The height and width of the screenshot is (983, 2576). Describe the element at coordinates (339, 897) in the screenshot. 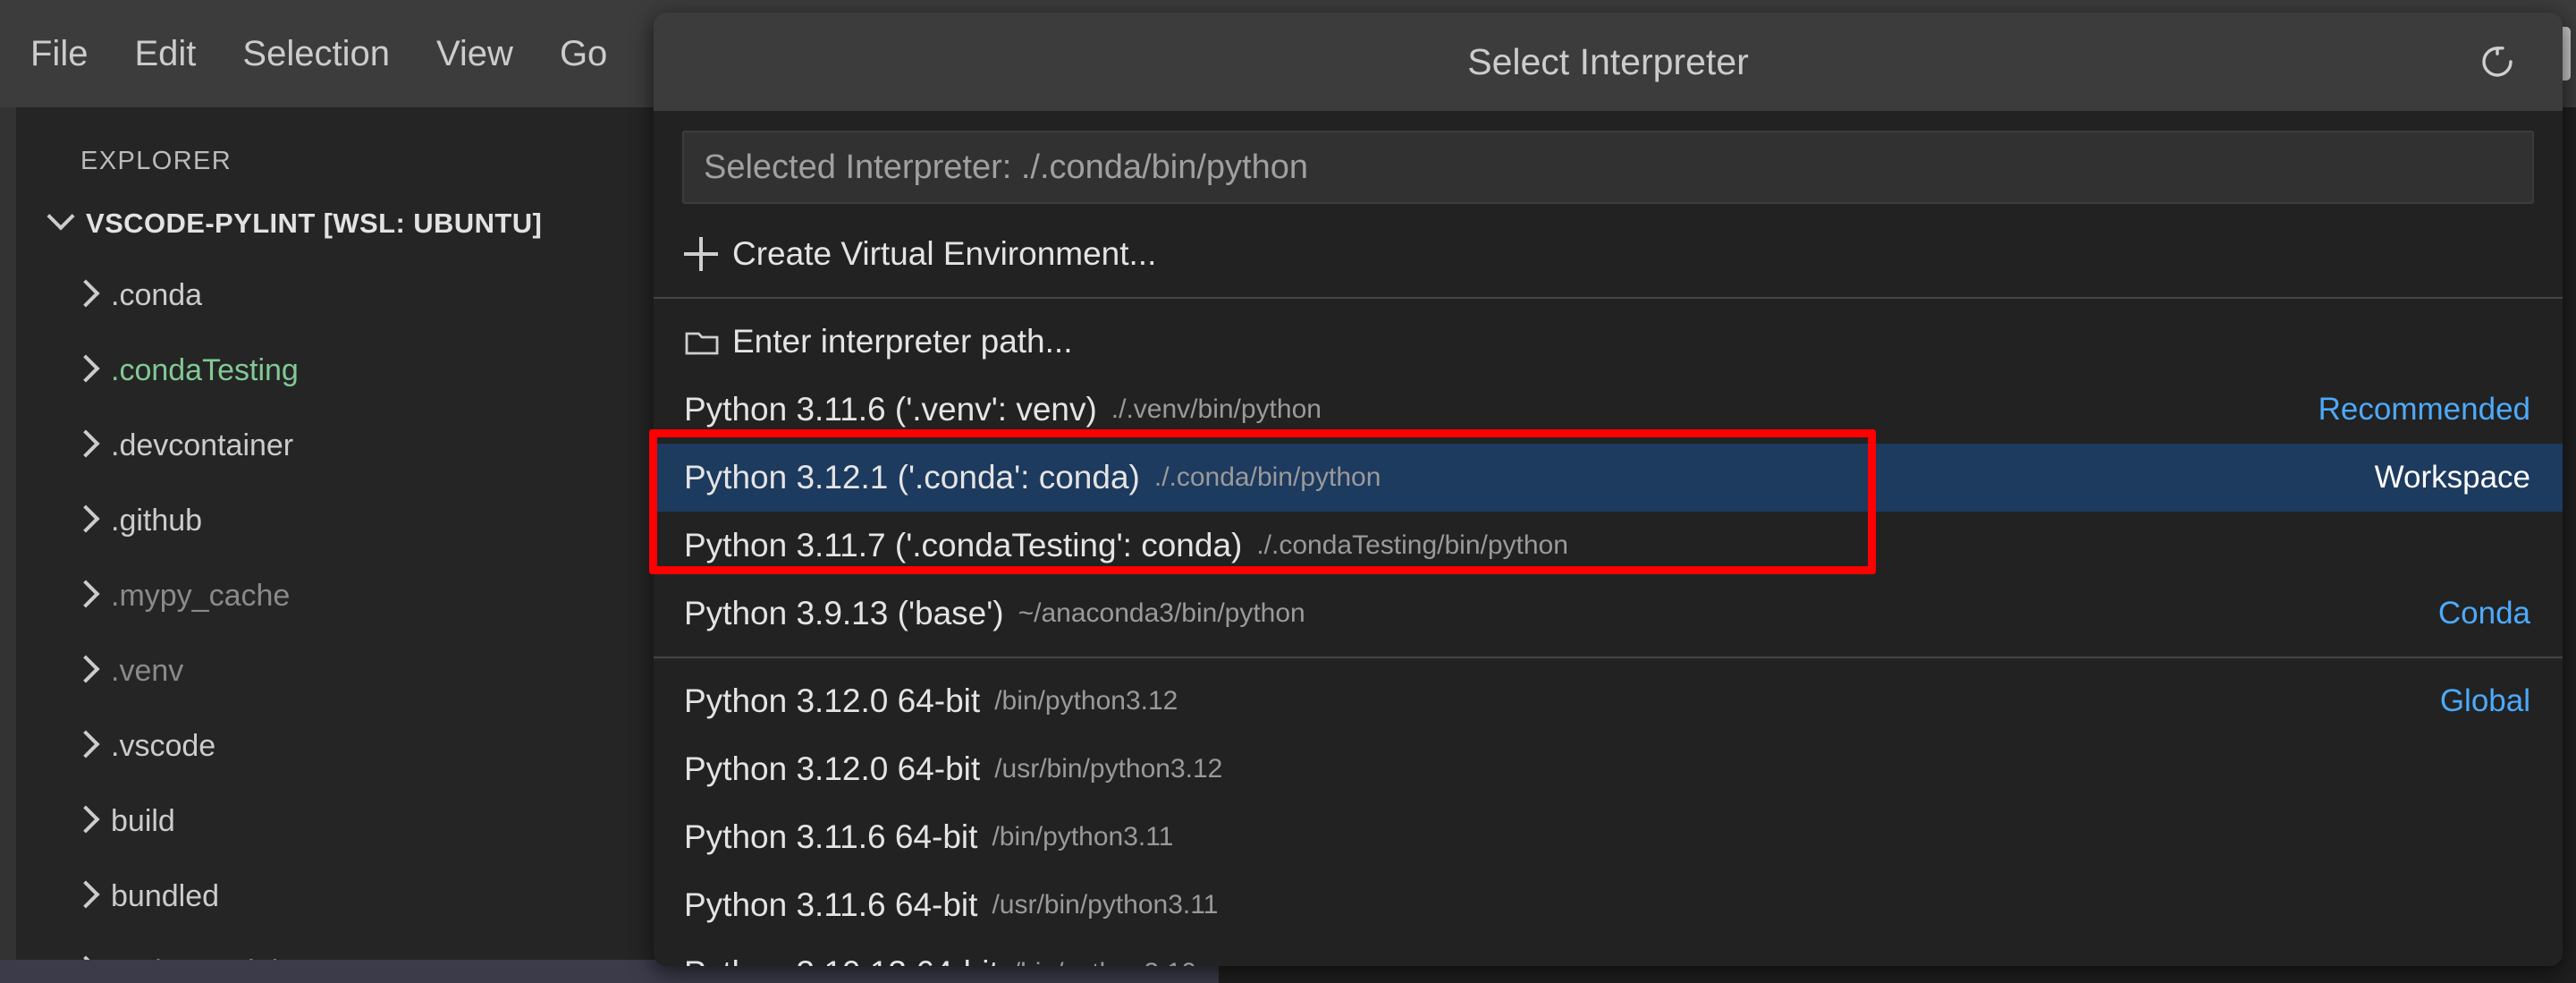

I see `tree-item: bundled` at that location.